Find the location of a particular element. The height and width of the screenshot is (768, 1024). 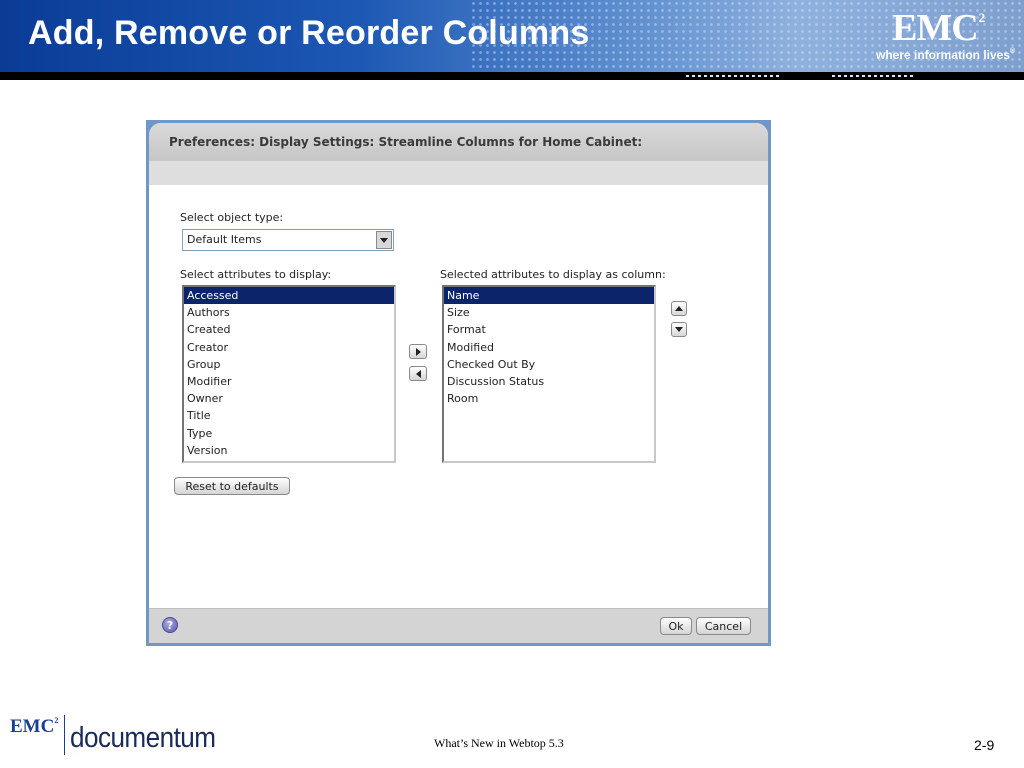

footer-emc-text: EMC is located at coordinates (32, 726).